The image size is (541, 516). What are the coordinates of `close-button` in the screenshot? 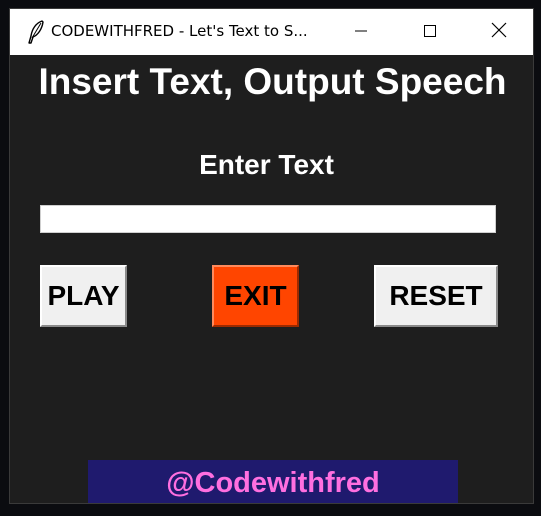 It's located at (499, 32).